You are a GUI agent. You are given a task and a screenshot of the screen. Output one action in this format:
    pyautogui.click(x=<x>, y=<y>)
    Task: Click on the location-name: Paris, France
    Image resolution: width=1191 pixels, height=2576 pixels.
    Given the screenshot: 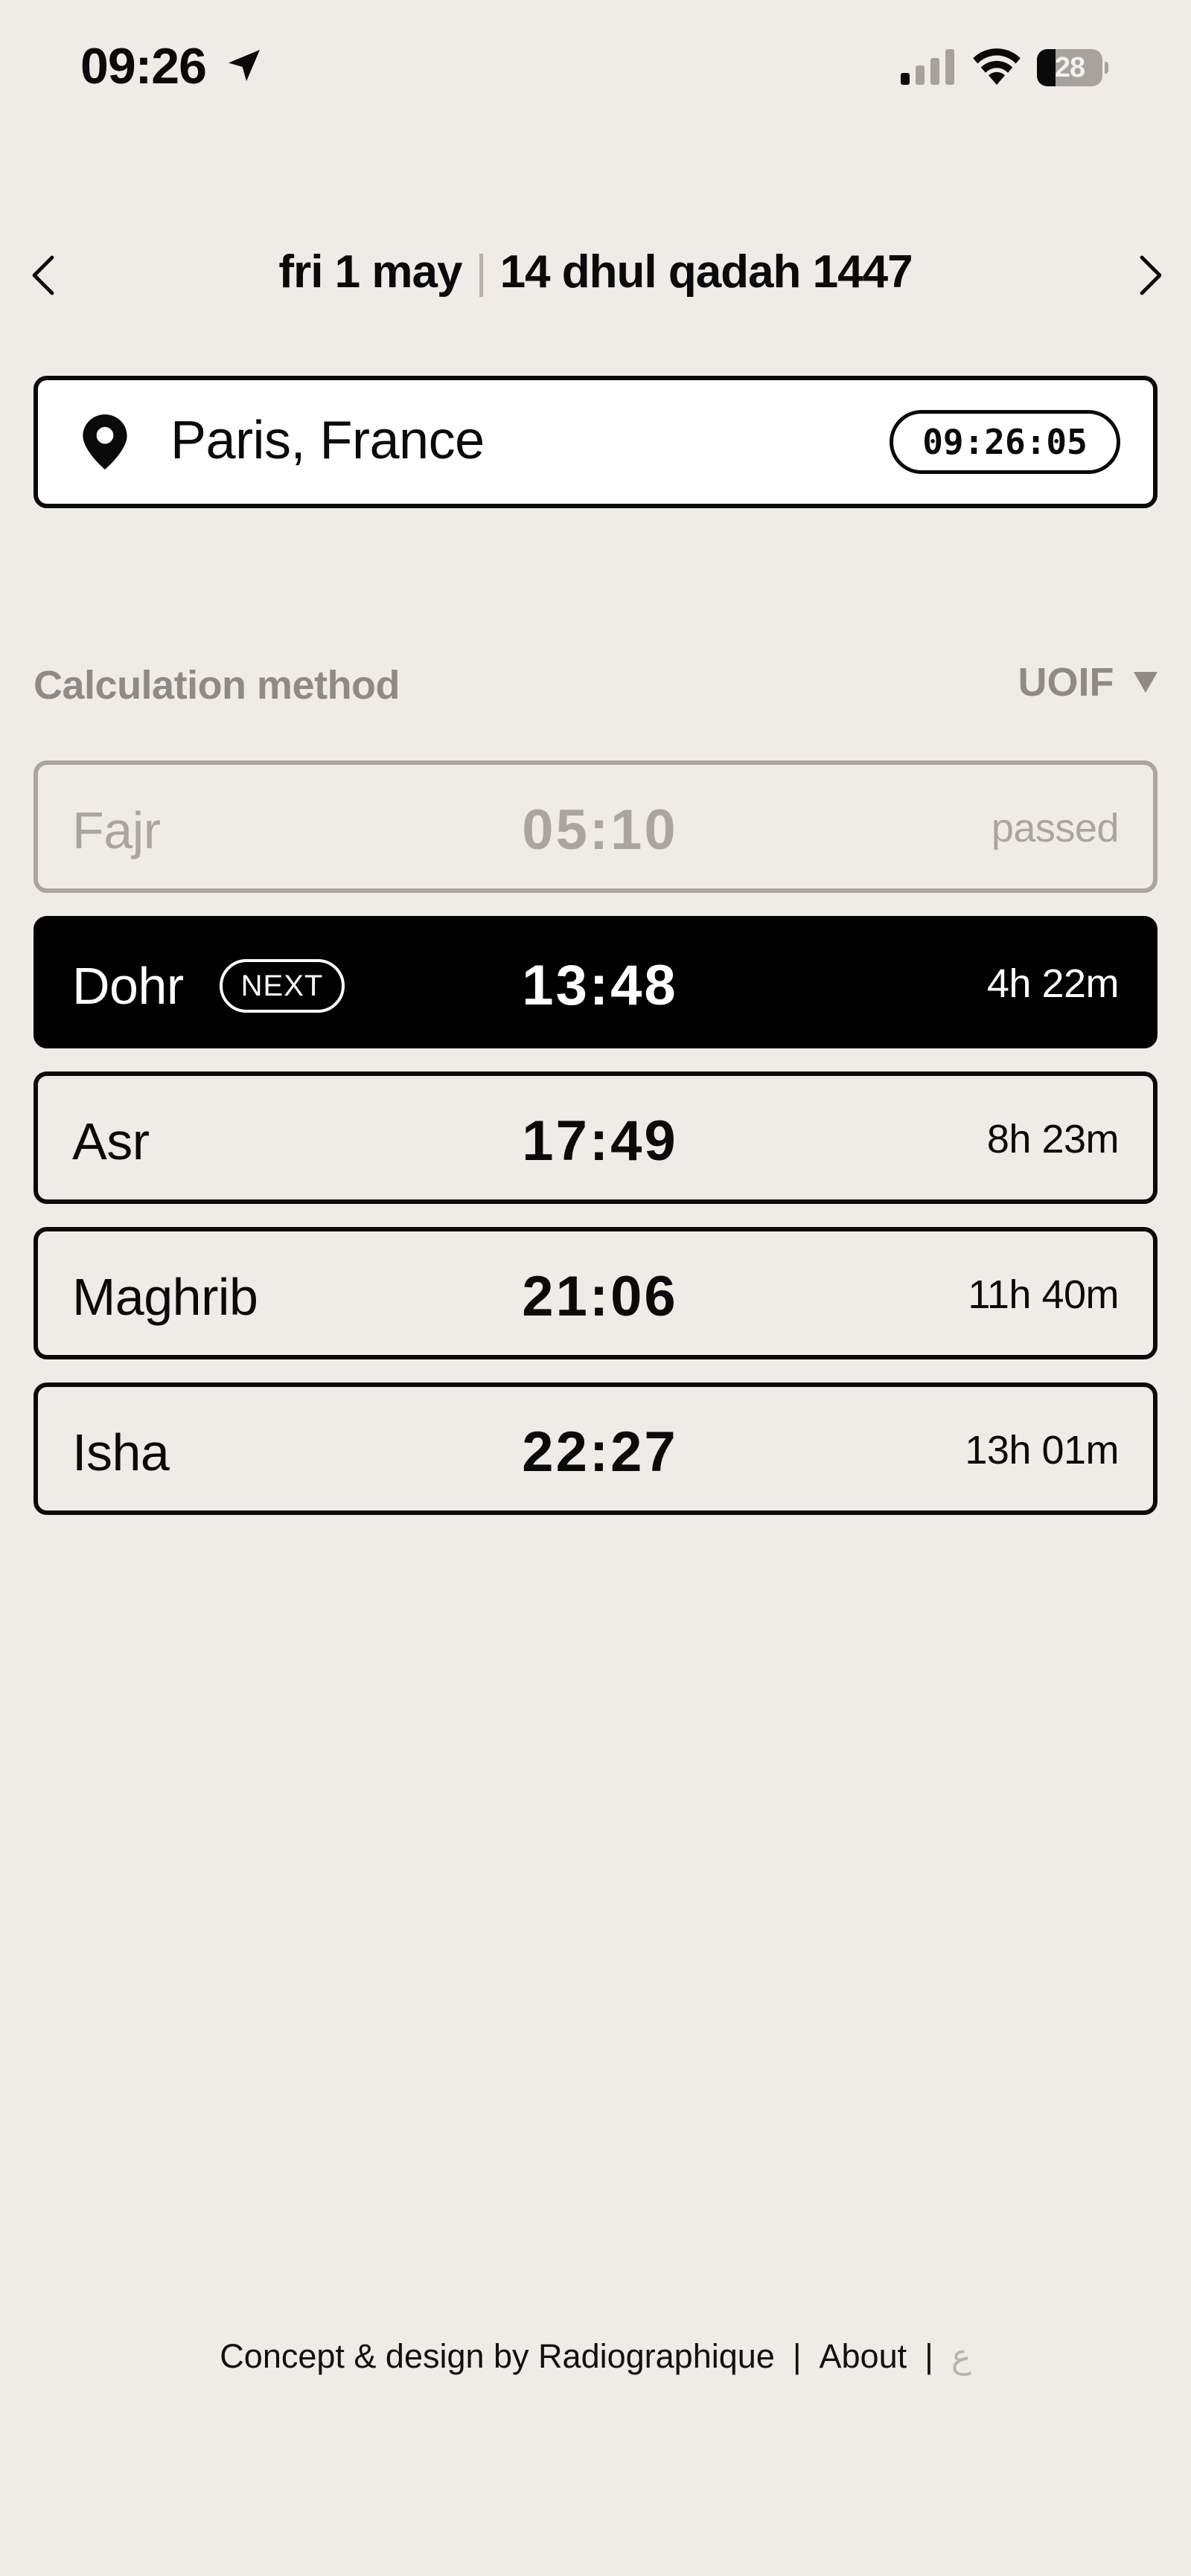 What is the action you would take?
    pyautogui.click(x=327, y=441)
    